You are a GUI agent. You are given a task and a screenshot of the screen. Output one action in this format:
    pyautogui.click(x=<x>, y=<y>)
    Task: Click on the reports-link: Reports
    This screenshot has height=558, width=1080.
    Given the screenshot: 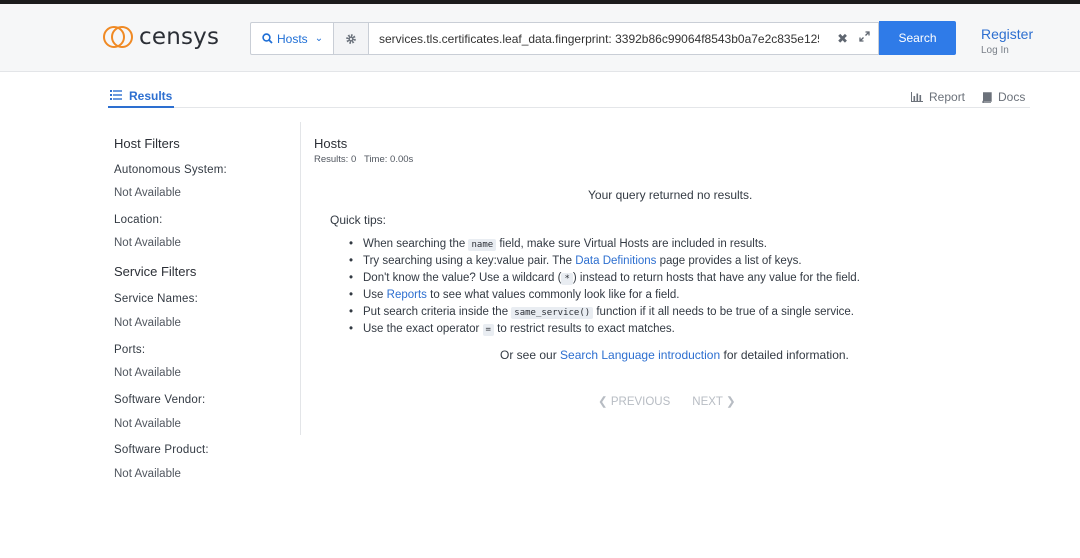 What is the action you would take?
    pyautogui.click(x=407, y=295)
    